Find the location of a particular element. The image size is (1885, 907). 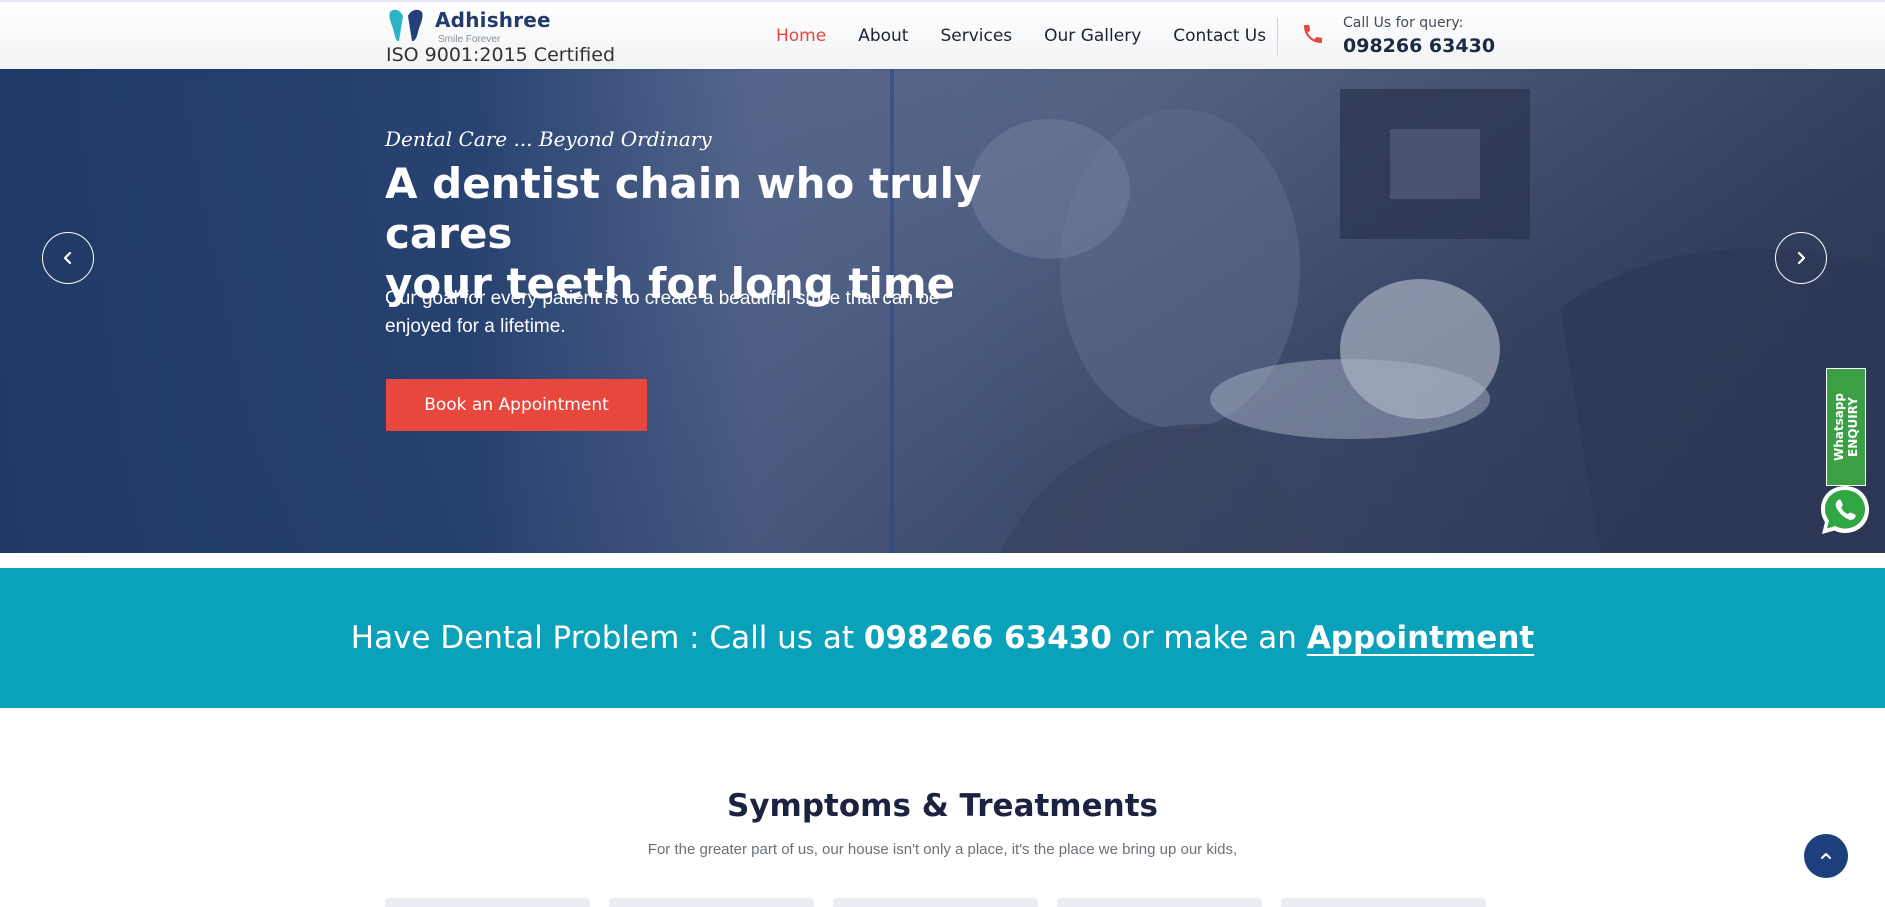

chevron-right-icon is located at coordinates (1801, 258).